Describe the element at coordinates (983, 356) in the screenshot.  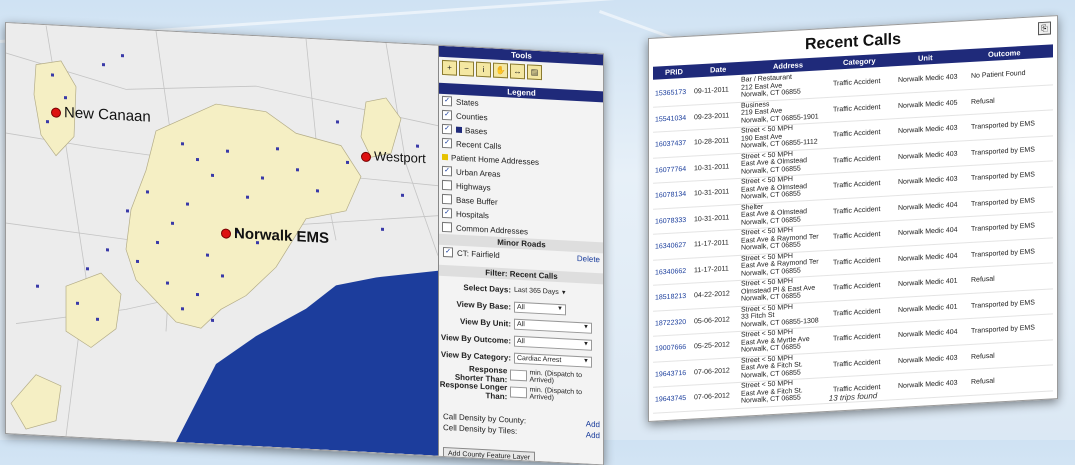
I see `outcome-cell: Refusal` at that location.